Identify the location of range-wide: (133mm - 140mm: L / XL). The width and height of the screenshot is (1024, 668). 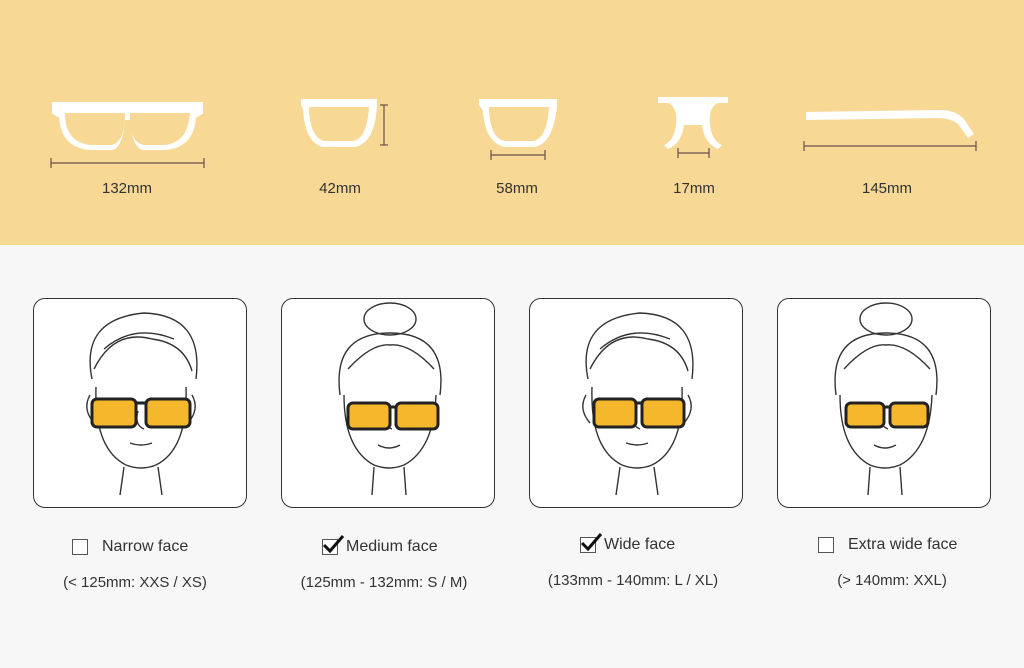
(633, 580).